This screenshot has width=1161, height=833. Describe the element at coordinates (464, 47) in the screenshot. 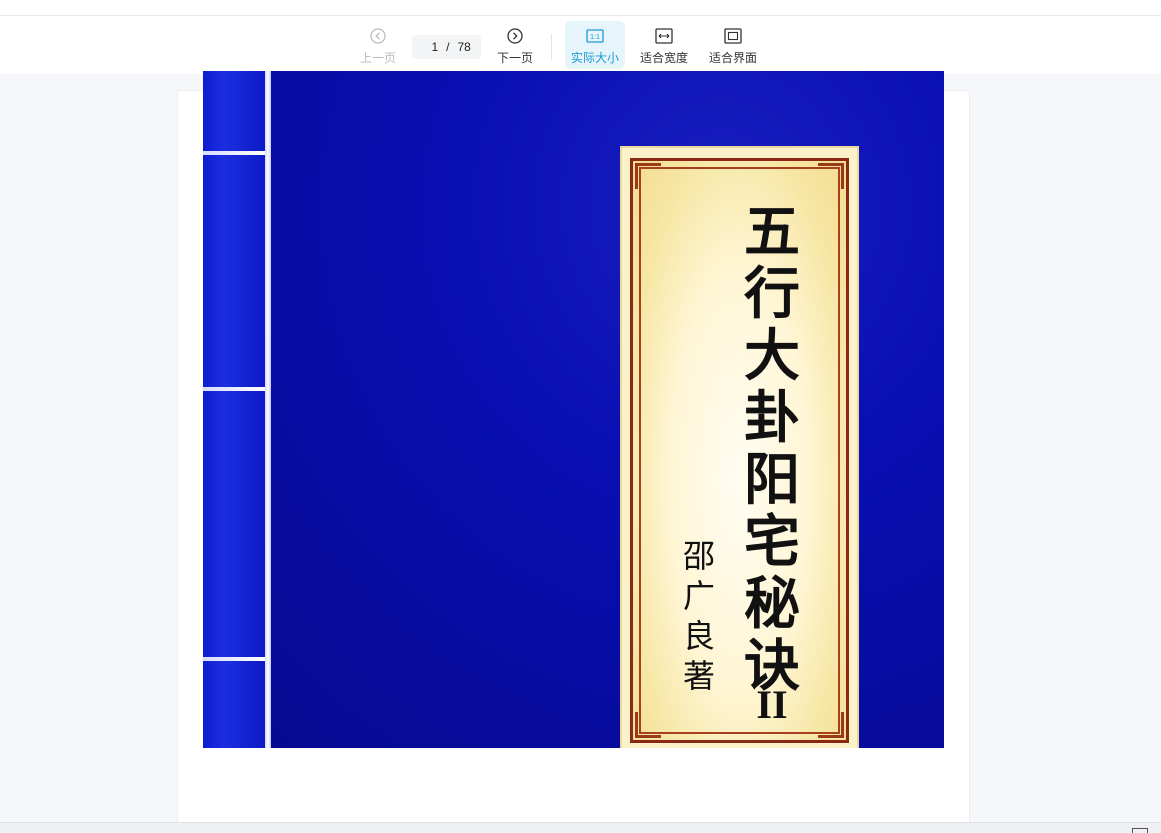

I see `total-pages: 78` at that location.